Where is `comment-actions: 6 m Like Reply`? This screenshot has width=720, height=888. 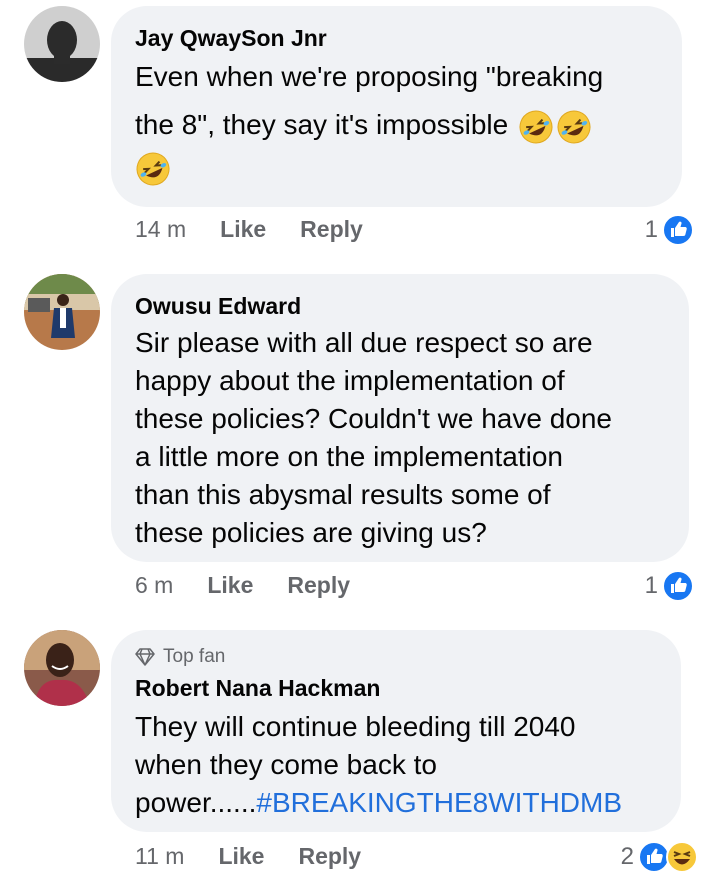
comment-actions: 6 m Like Reply is located at coordinates (259, 585).